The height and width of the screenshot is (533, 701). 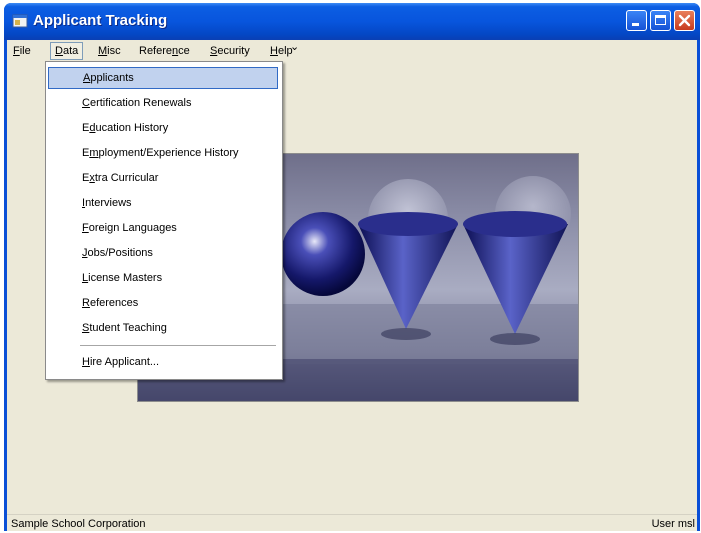 I want to click on menu-label: Certification Renewals, so click(x=137, y=103).